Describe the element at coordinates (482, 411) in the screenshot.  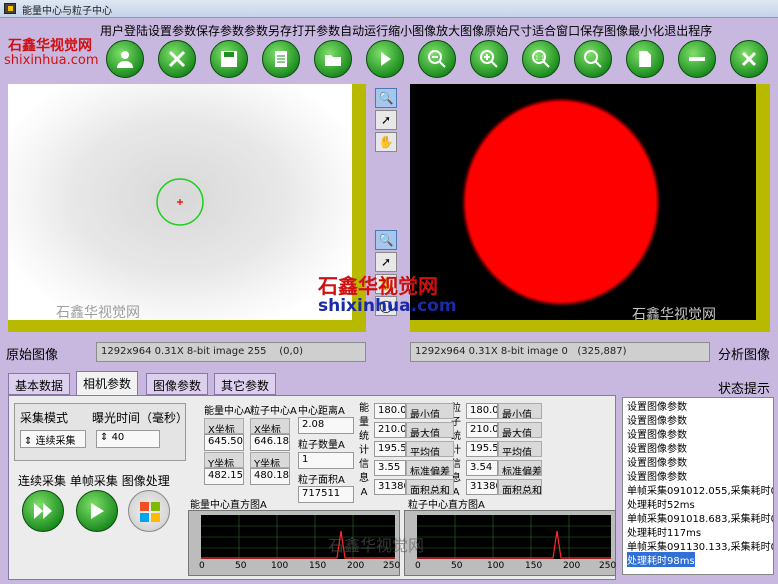
I see `particle-min-value: 180.0` at that location.